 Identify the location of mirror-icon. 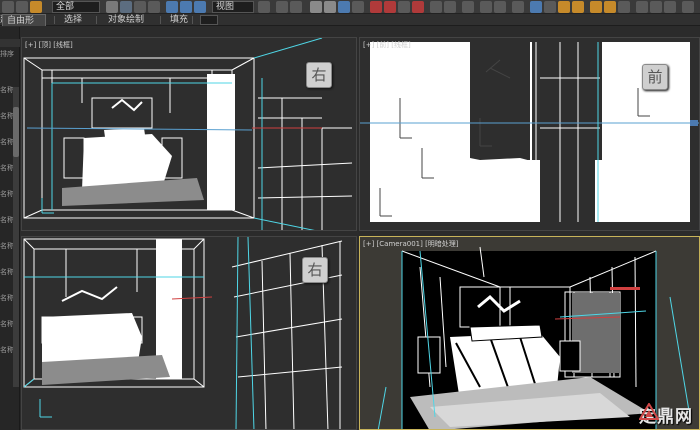
(376, 7).